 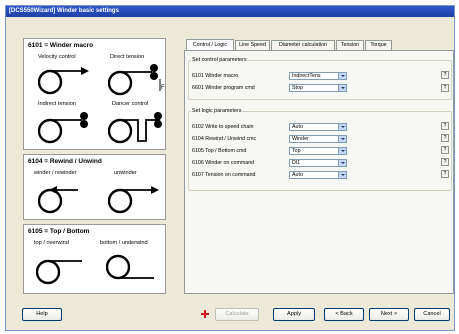 I want to click on winder-macro-title: 6101 = Winder macro, so click(x=61, y=45).